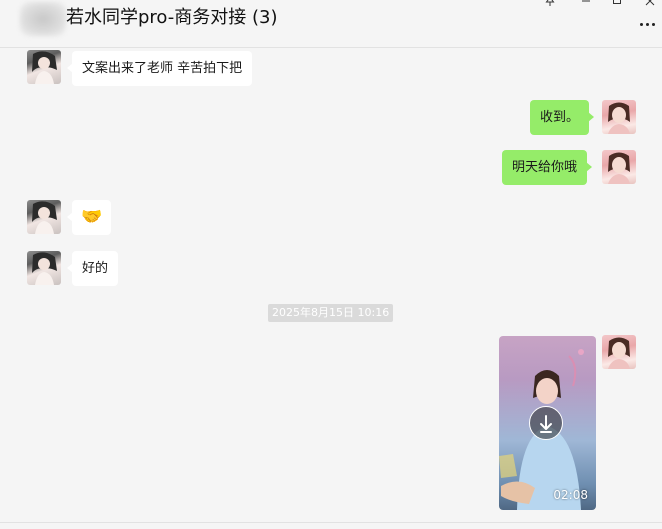 The height and width of the screenshot is (529, 662). Describe the element at coordinates (650, 4) in the screenshot. I see `close-icon` at that location.